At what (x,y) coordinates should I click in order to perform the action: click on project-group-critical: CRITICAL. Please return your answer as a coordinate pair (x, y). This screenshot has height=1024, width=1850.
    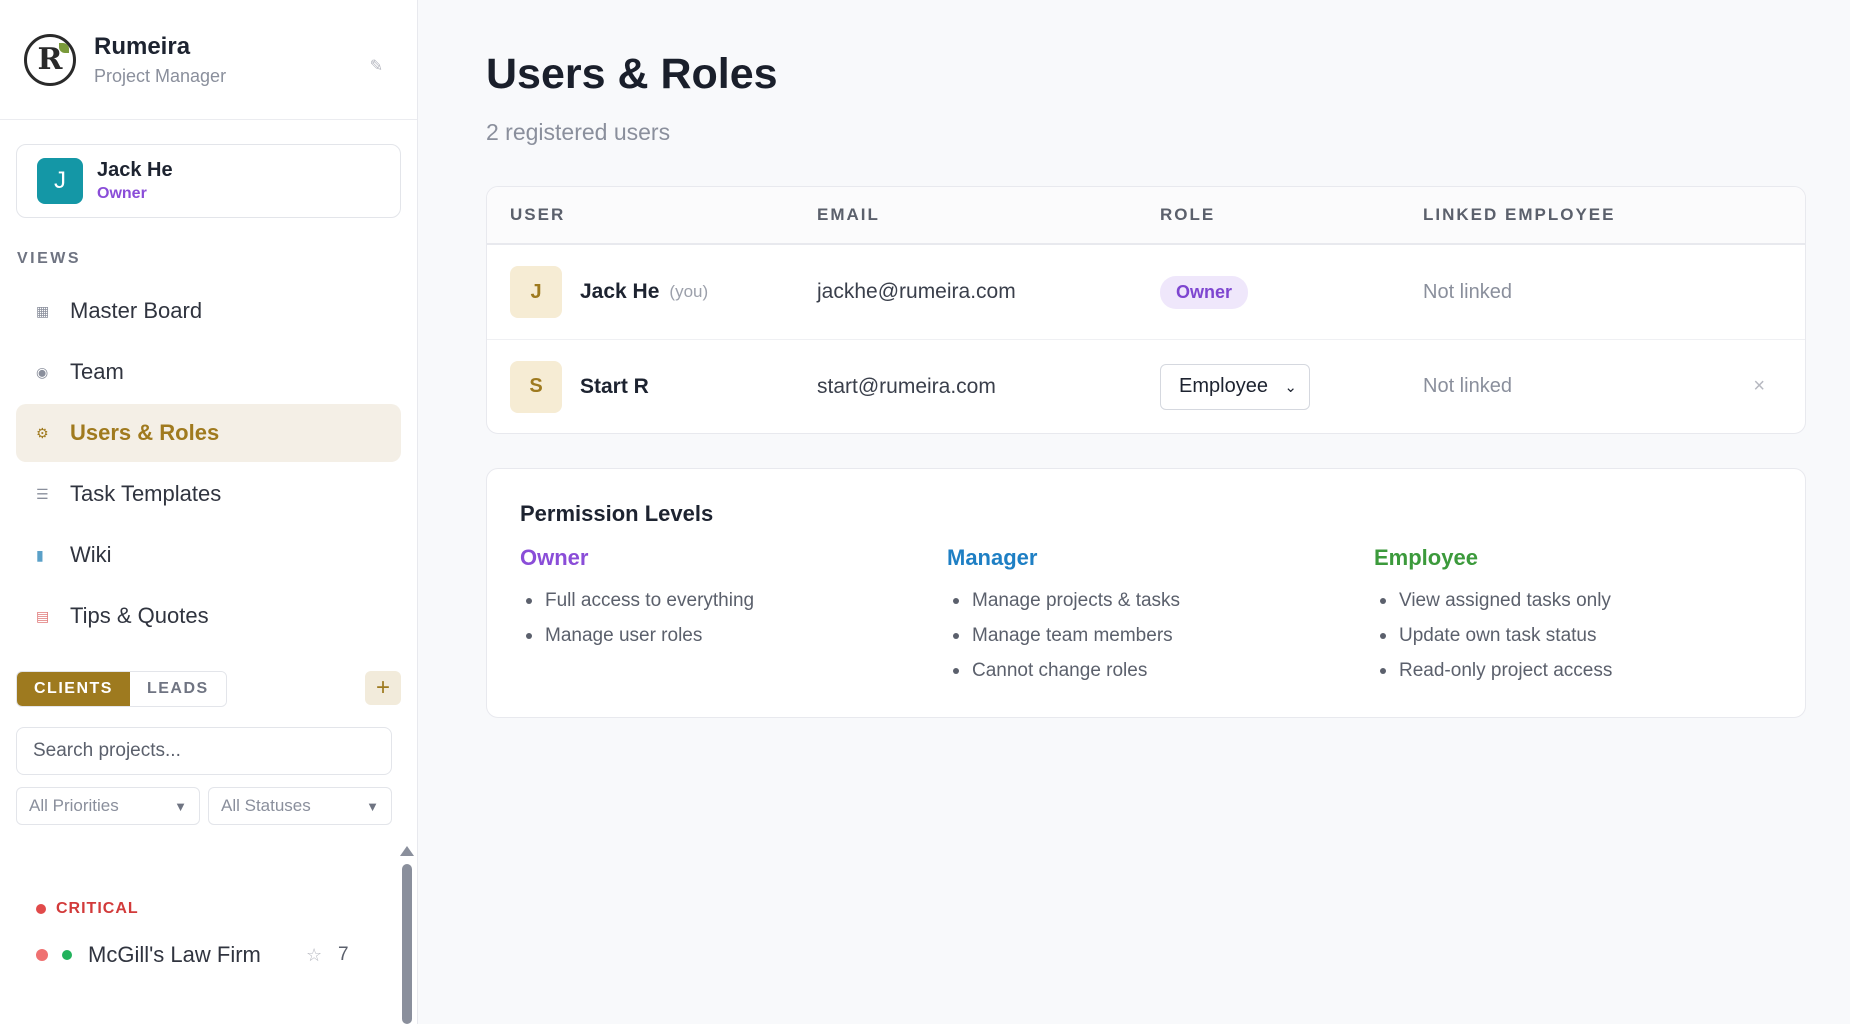
    Looking at the image, I should click on (87, 909).